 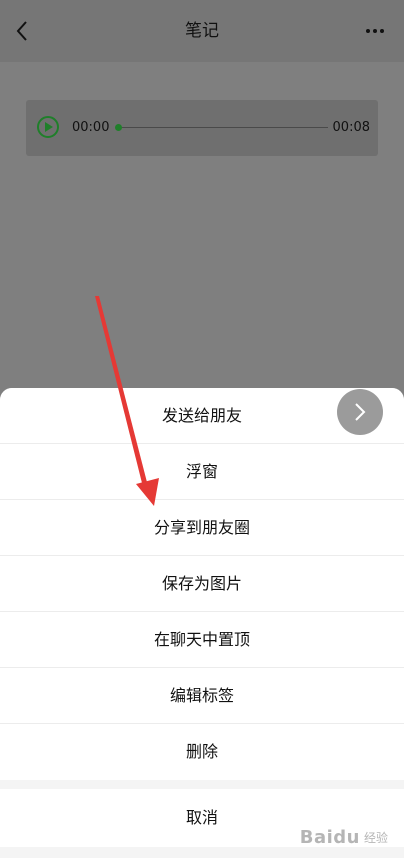 I want to click on more-button, so click(x=375, y=31).